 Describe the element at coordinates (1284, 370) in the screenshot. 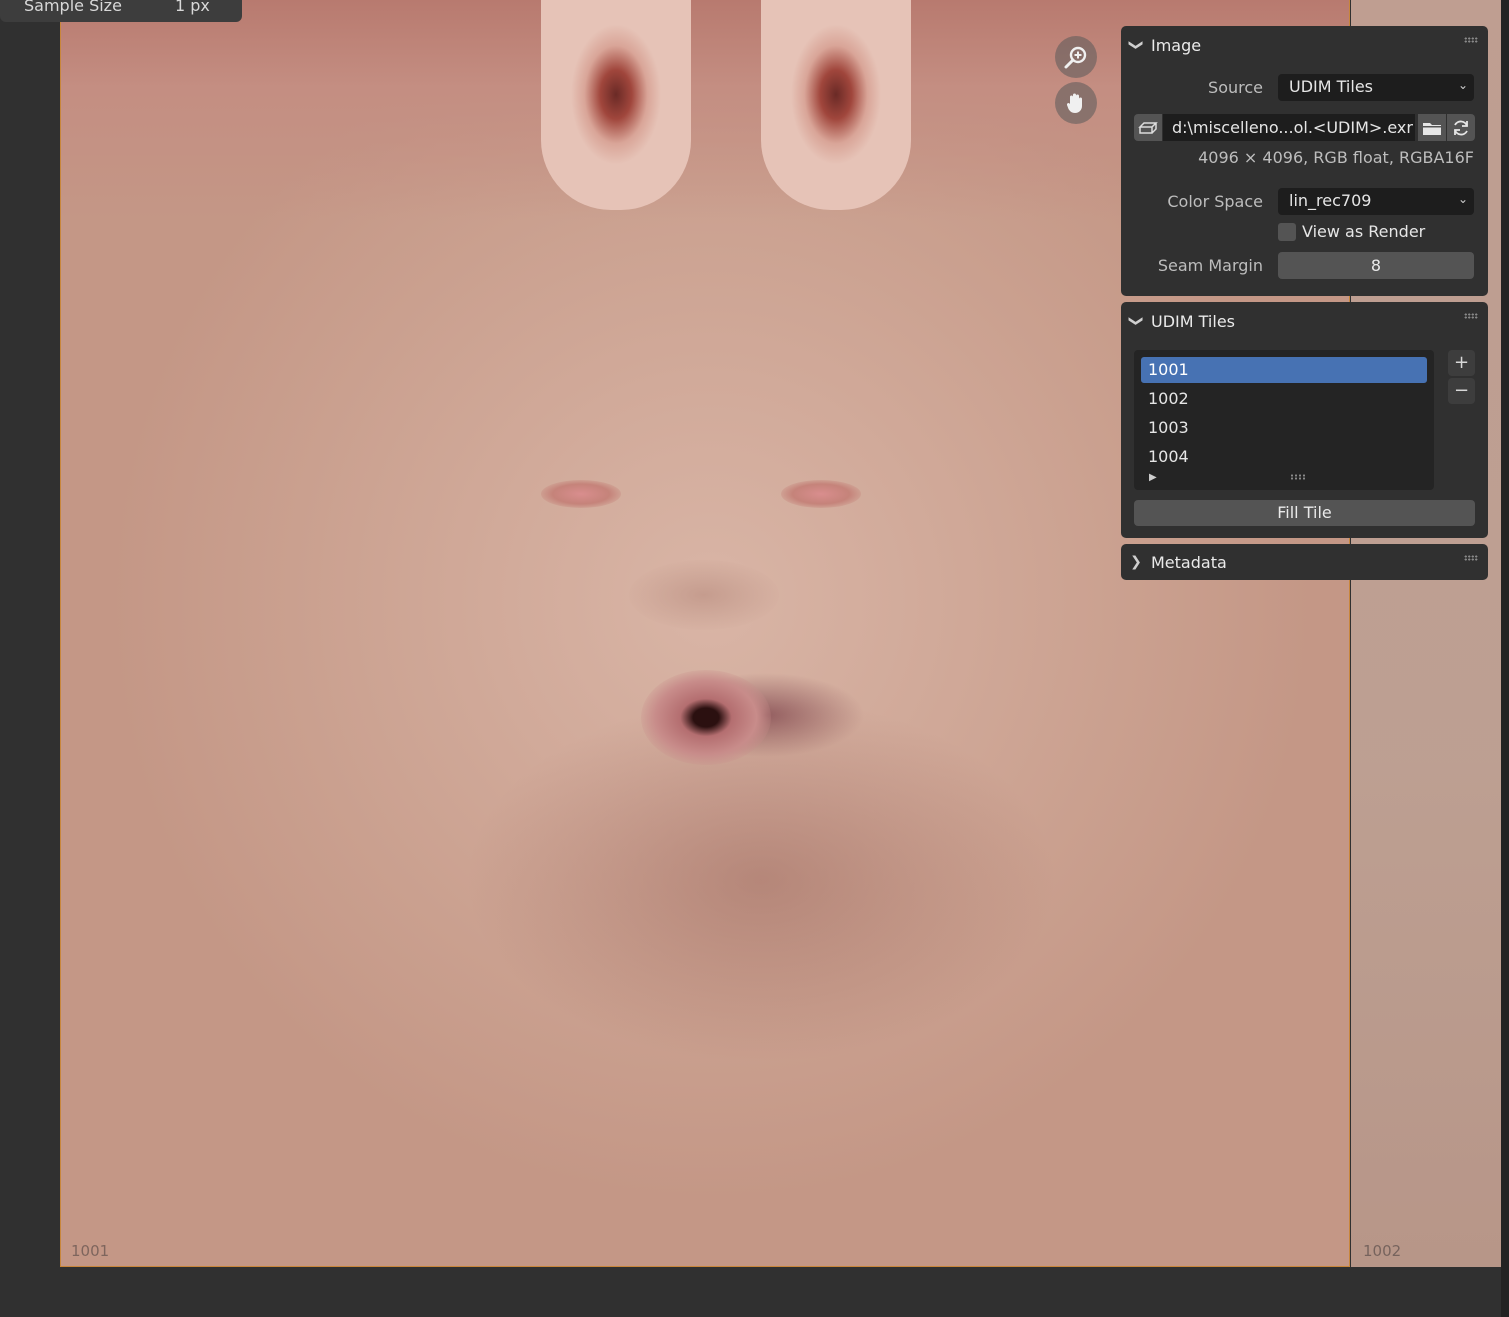

I see `list-item: 1001` at that location.